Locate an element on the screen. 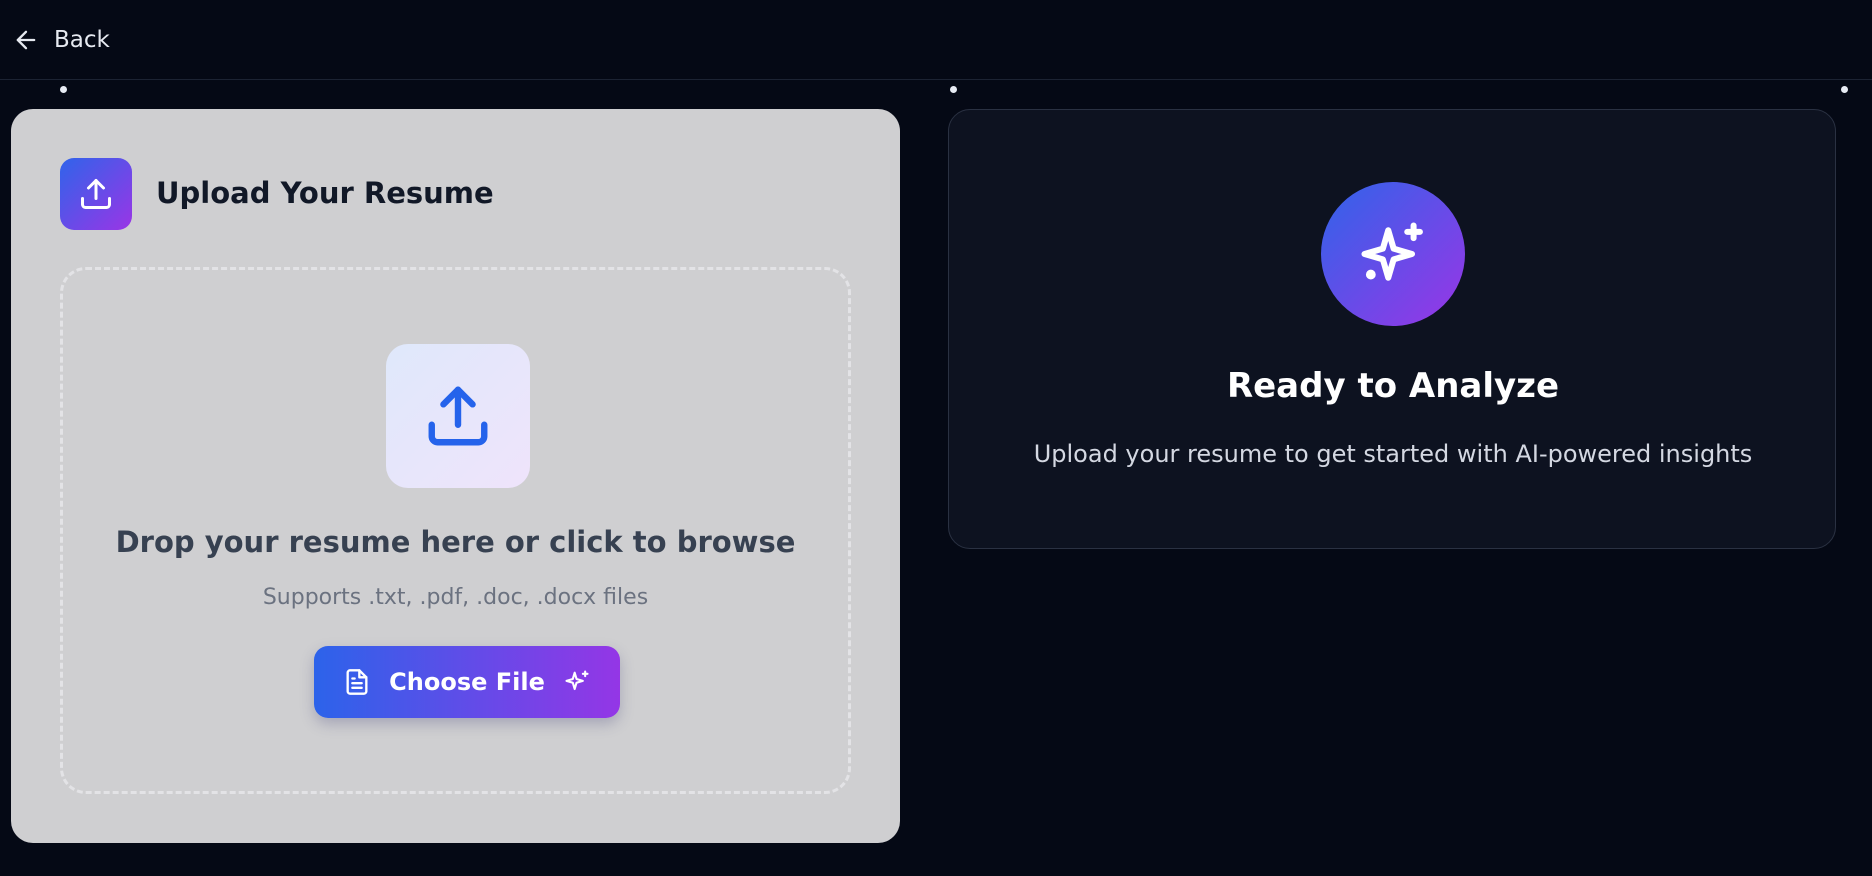 The width and height of the screenshot is (1872, 876). file-text-icon is located at coordinates (357, 682).